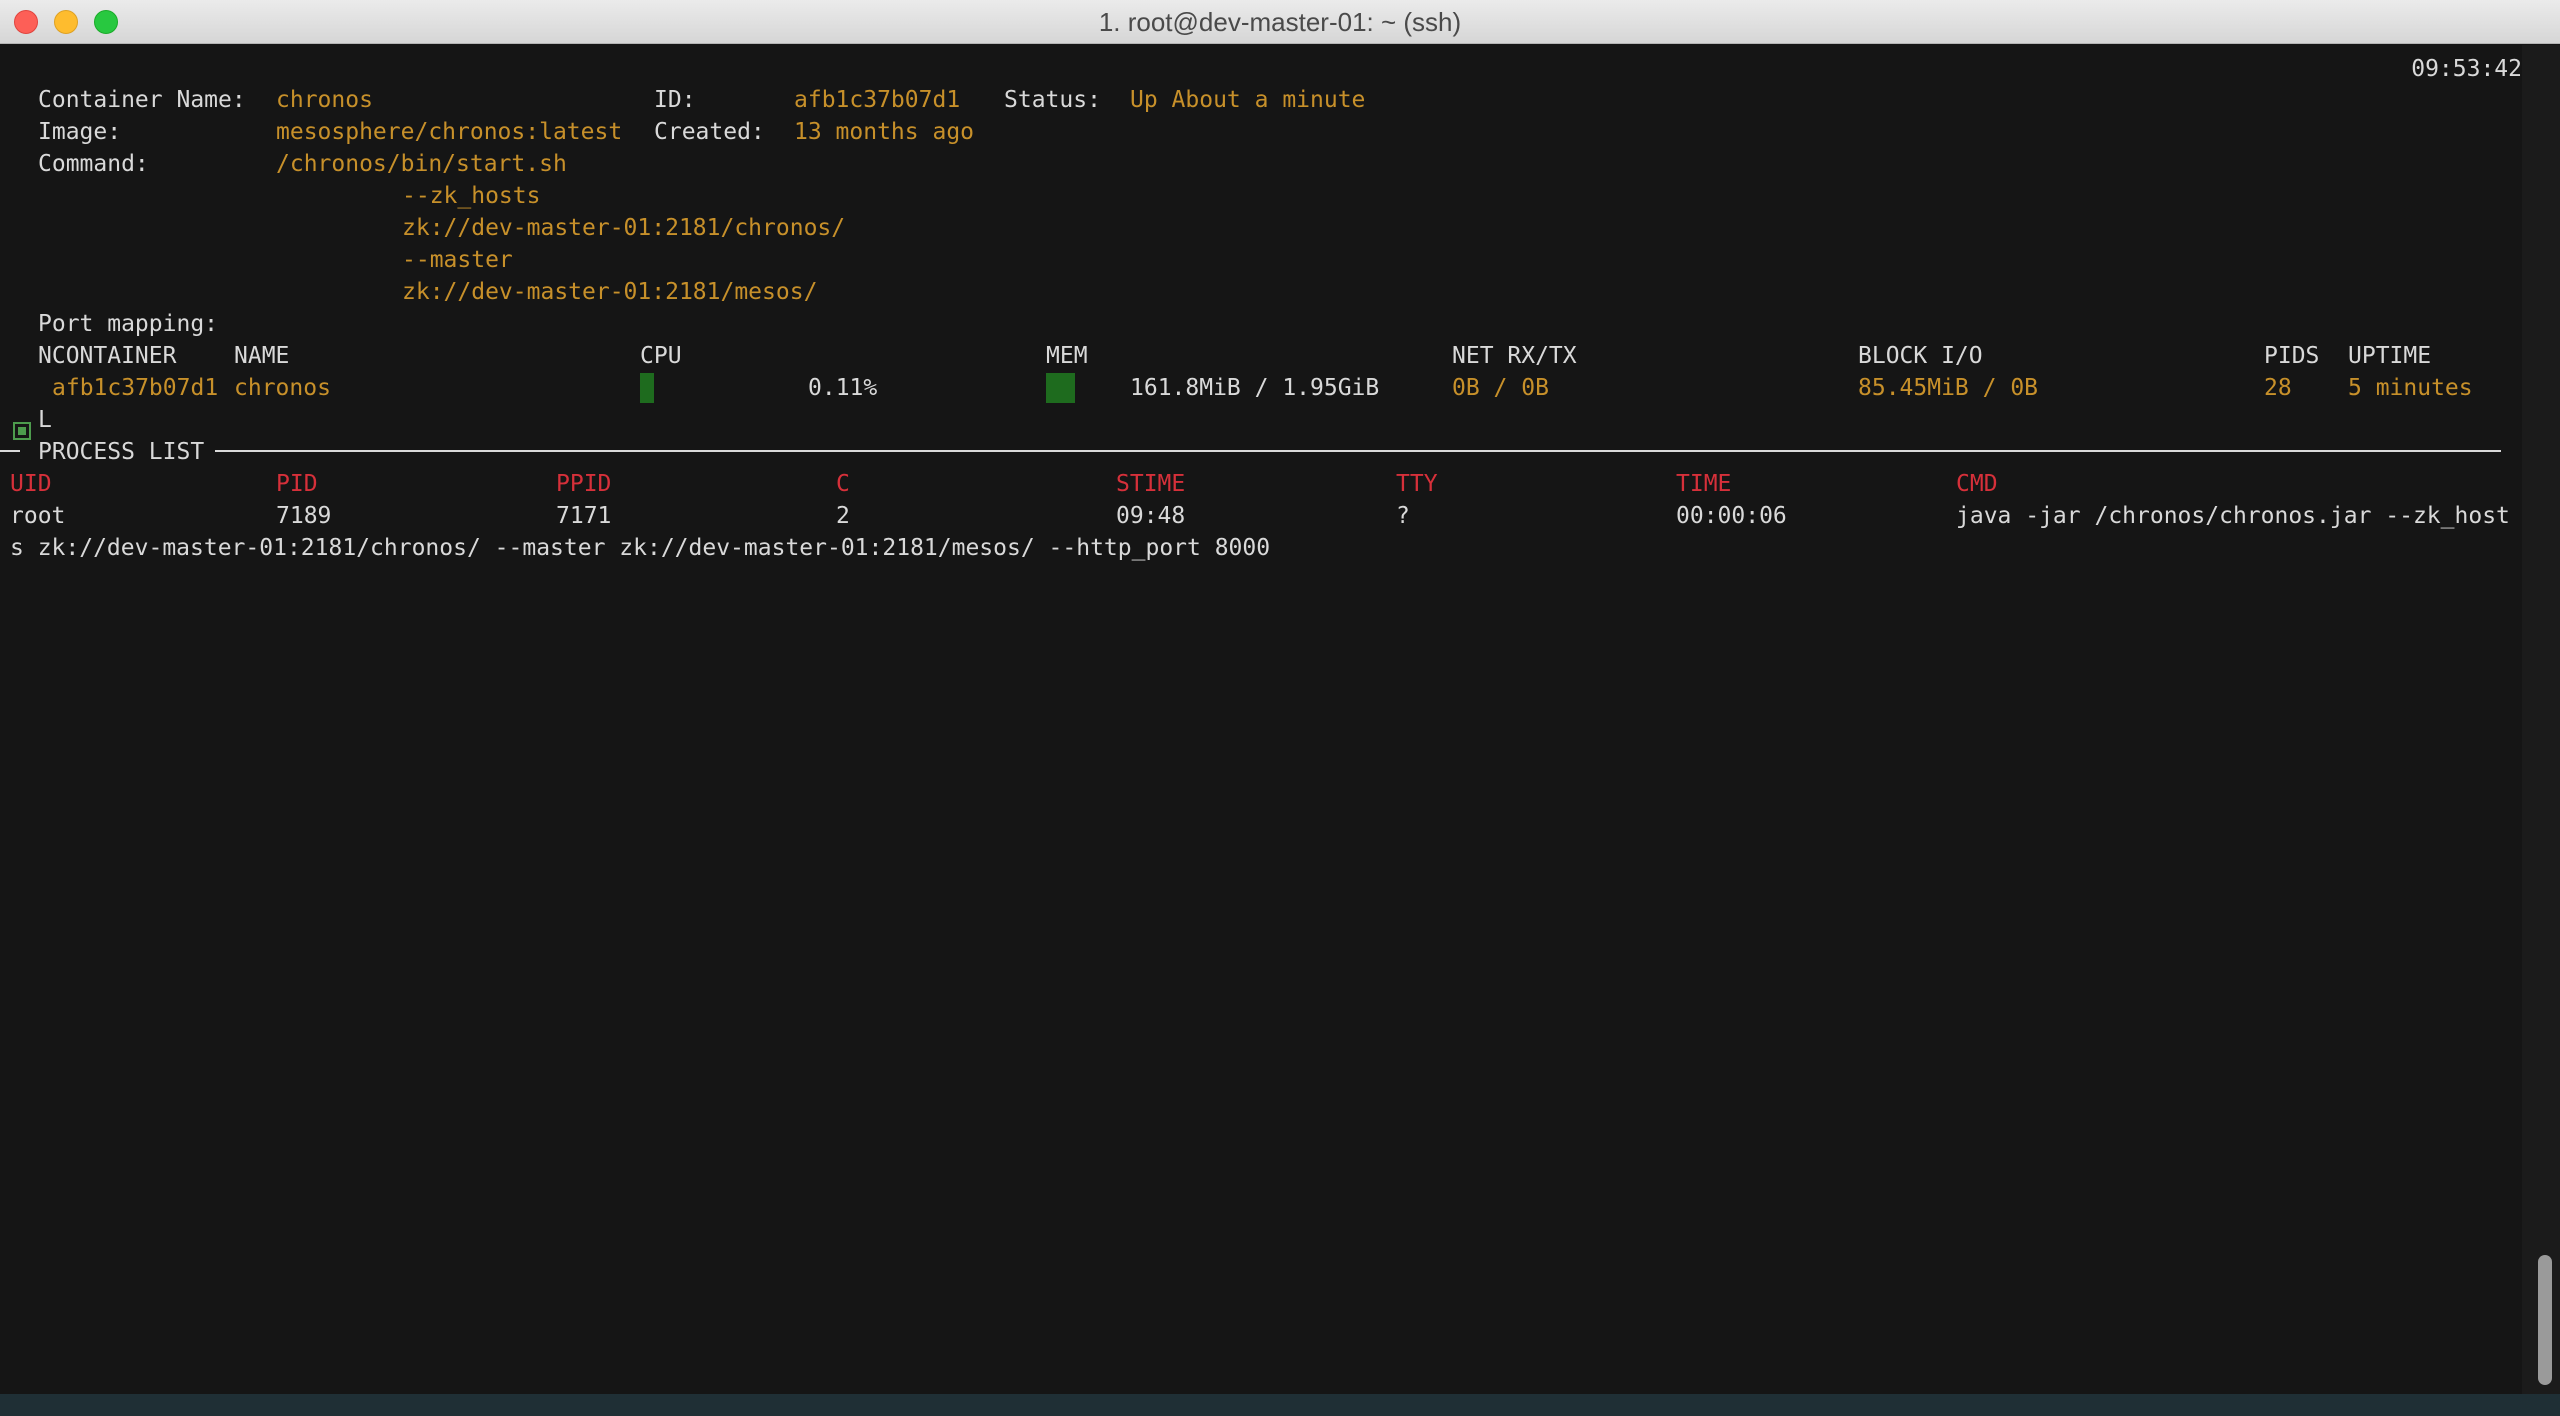 Image resolution: width=2560 pixels, height=1416 pixels. Describe the element at coordinates (1280, 1405) in the screenshot. I see `window-bottom-strip` at that location.